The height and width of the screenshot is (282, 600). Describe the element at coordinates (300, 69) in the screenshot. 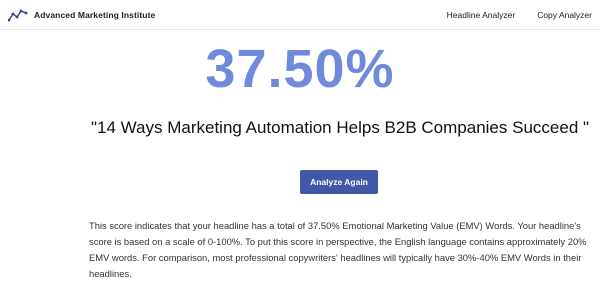

I see `emv-score: 37.50%` at that location.